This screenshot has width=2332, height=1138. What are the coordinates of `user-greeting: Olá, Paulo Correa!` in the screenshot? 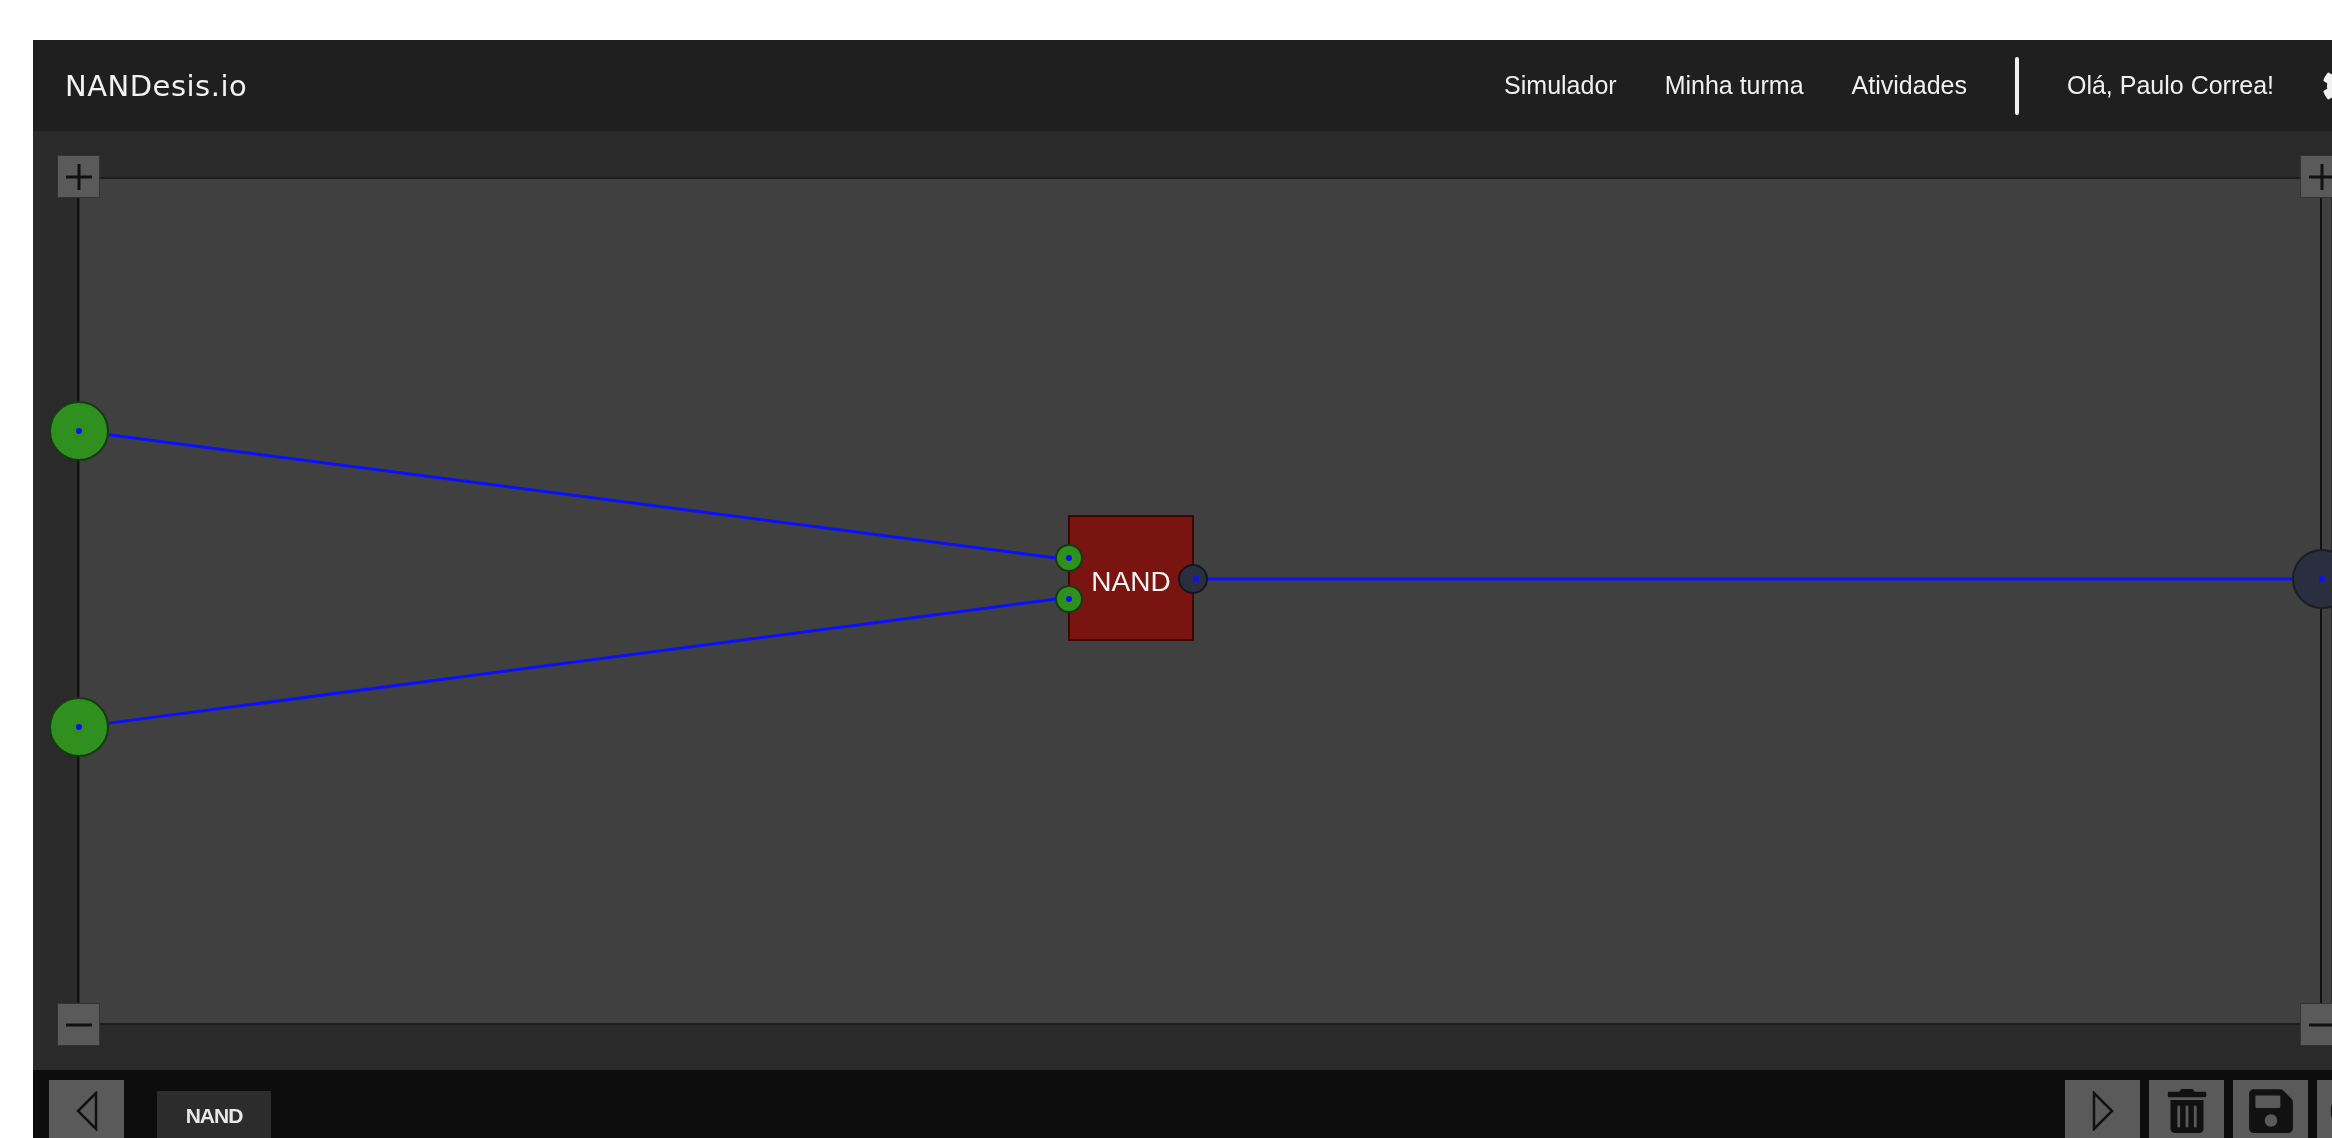 It's located at (2170, 85).